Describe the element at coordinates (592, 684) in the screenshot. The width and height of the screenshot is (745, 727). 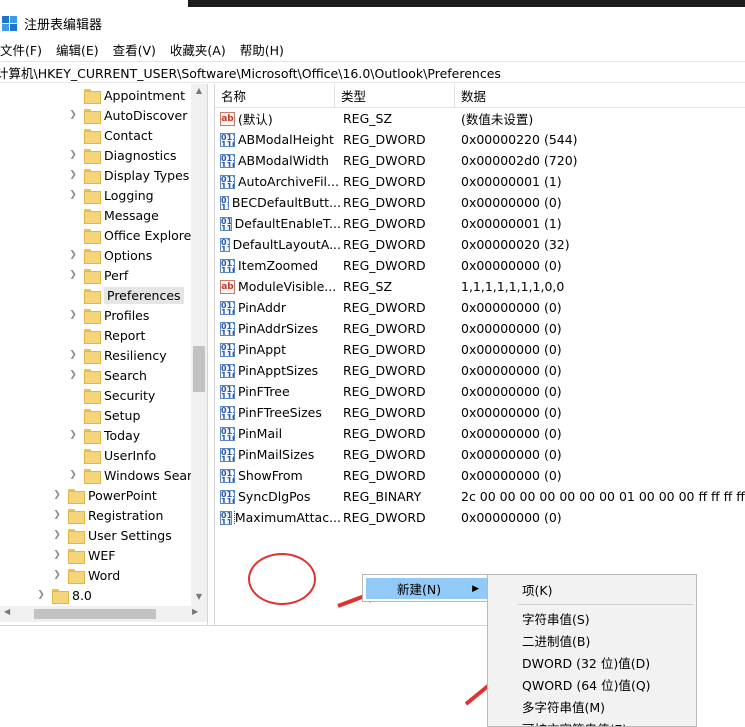
I see `submenu-qword-value: QWORD (64 位)值(Q)` at that location.